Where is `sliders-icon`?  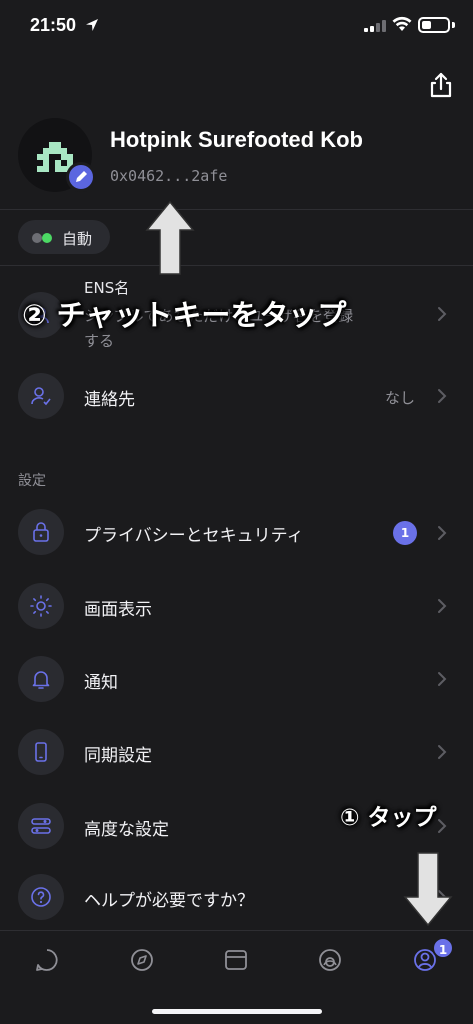 sliders-icon is located at coordinates (41, 826).